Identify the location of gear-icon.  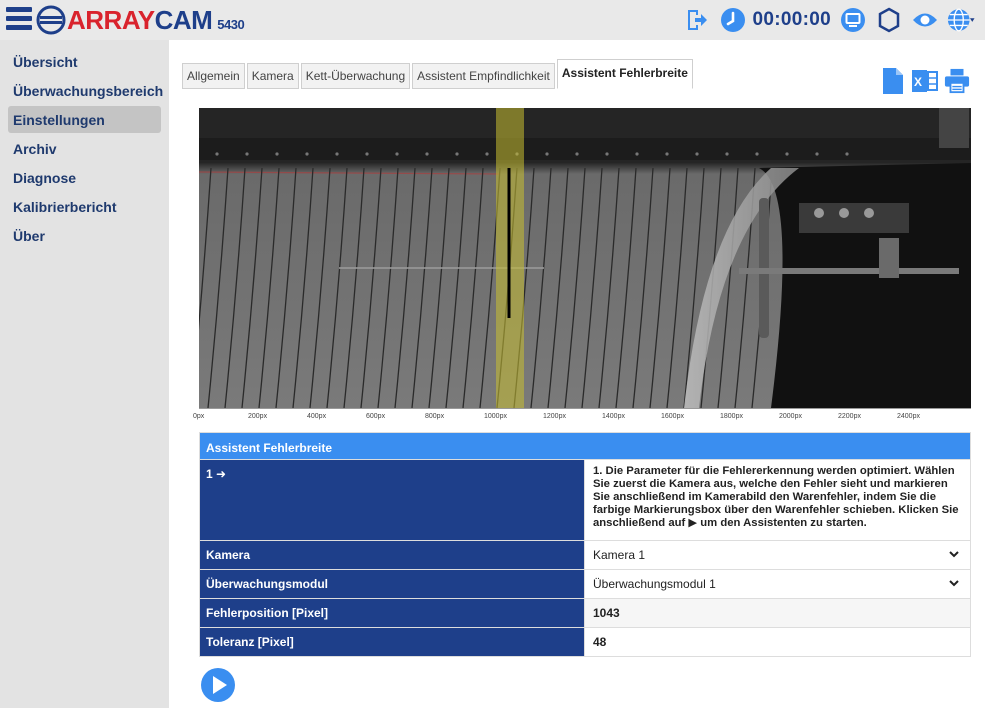
(889, 20).